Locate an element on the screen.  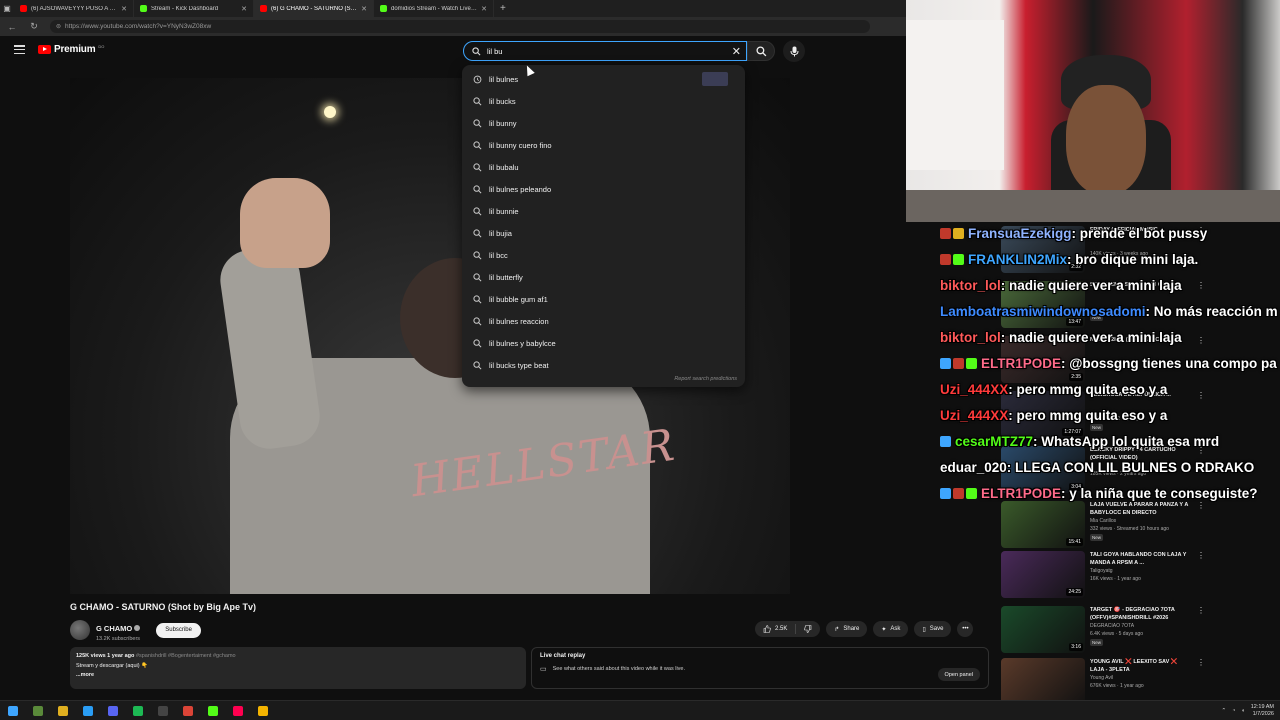
search-suggestion: lil bujia is located at coordinates (603, 233).